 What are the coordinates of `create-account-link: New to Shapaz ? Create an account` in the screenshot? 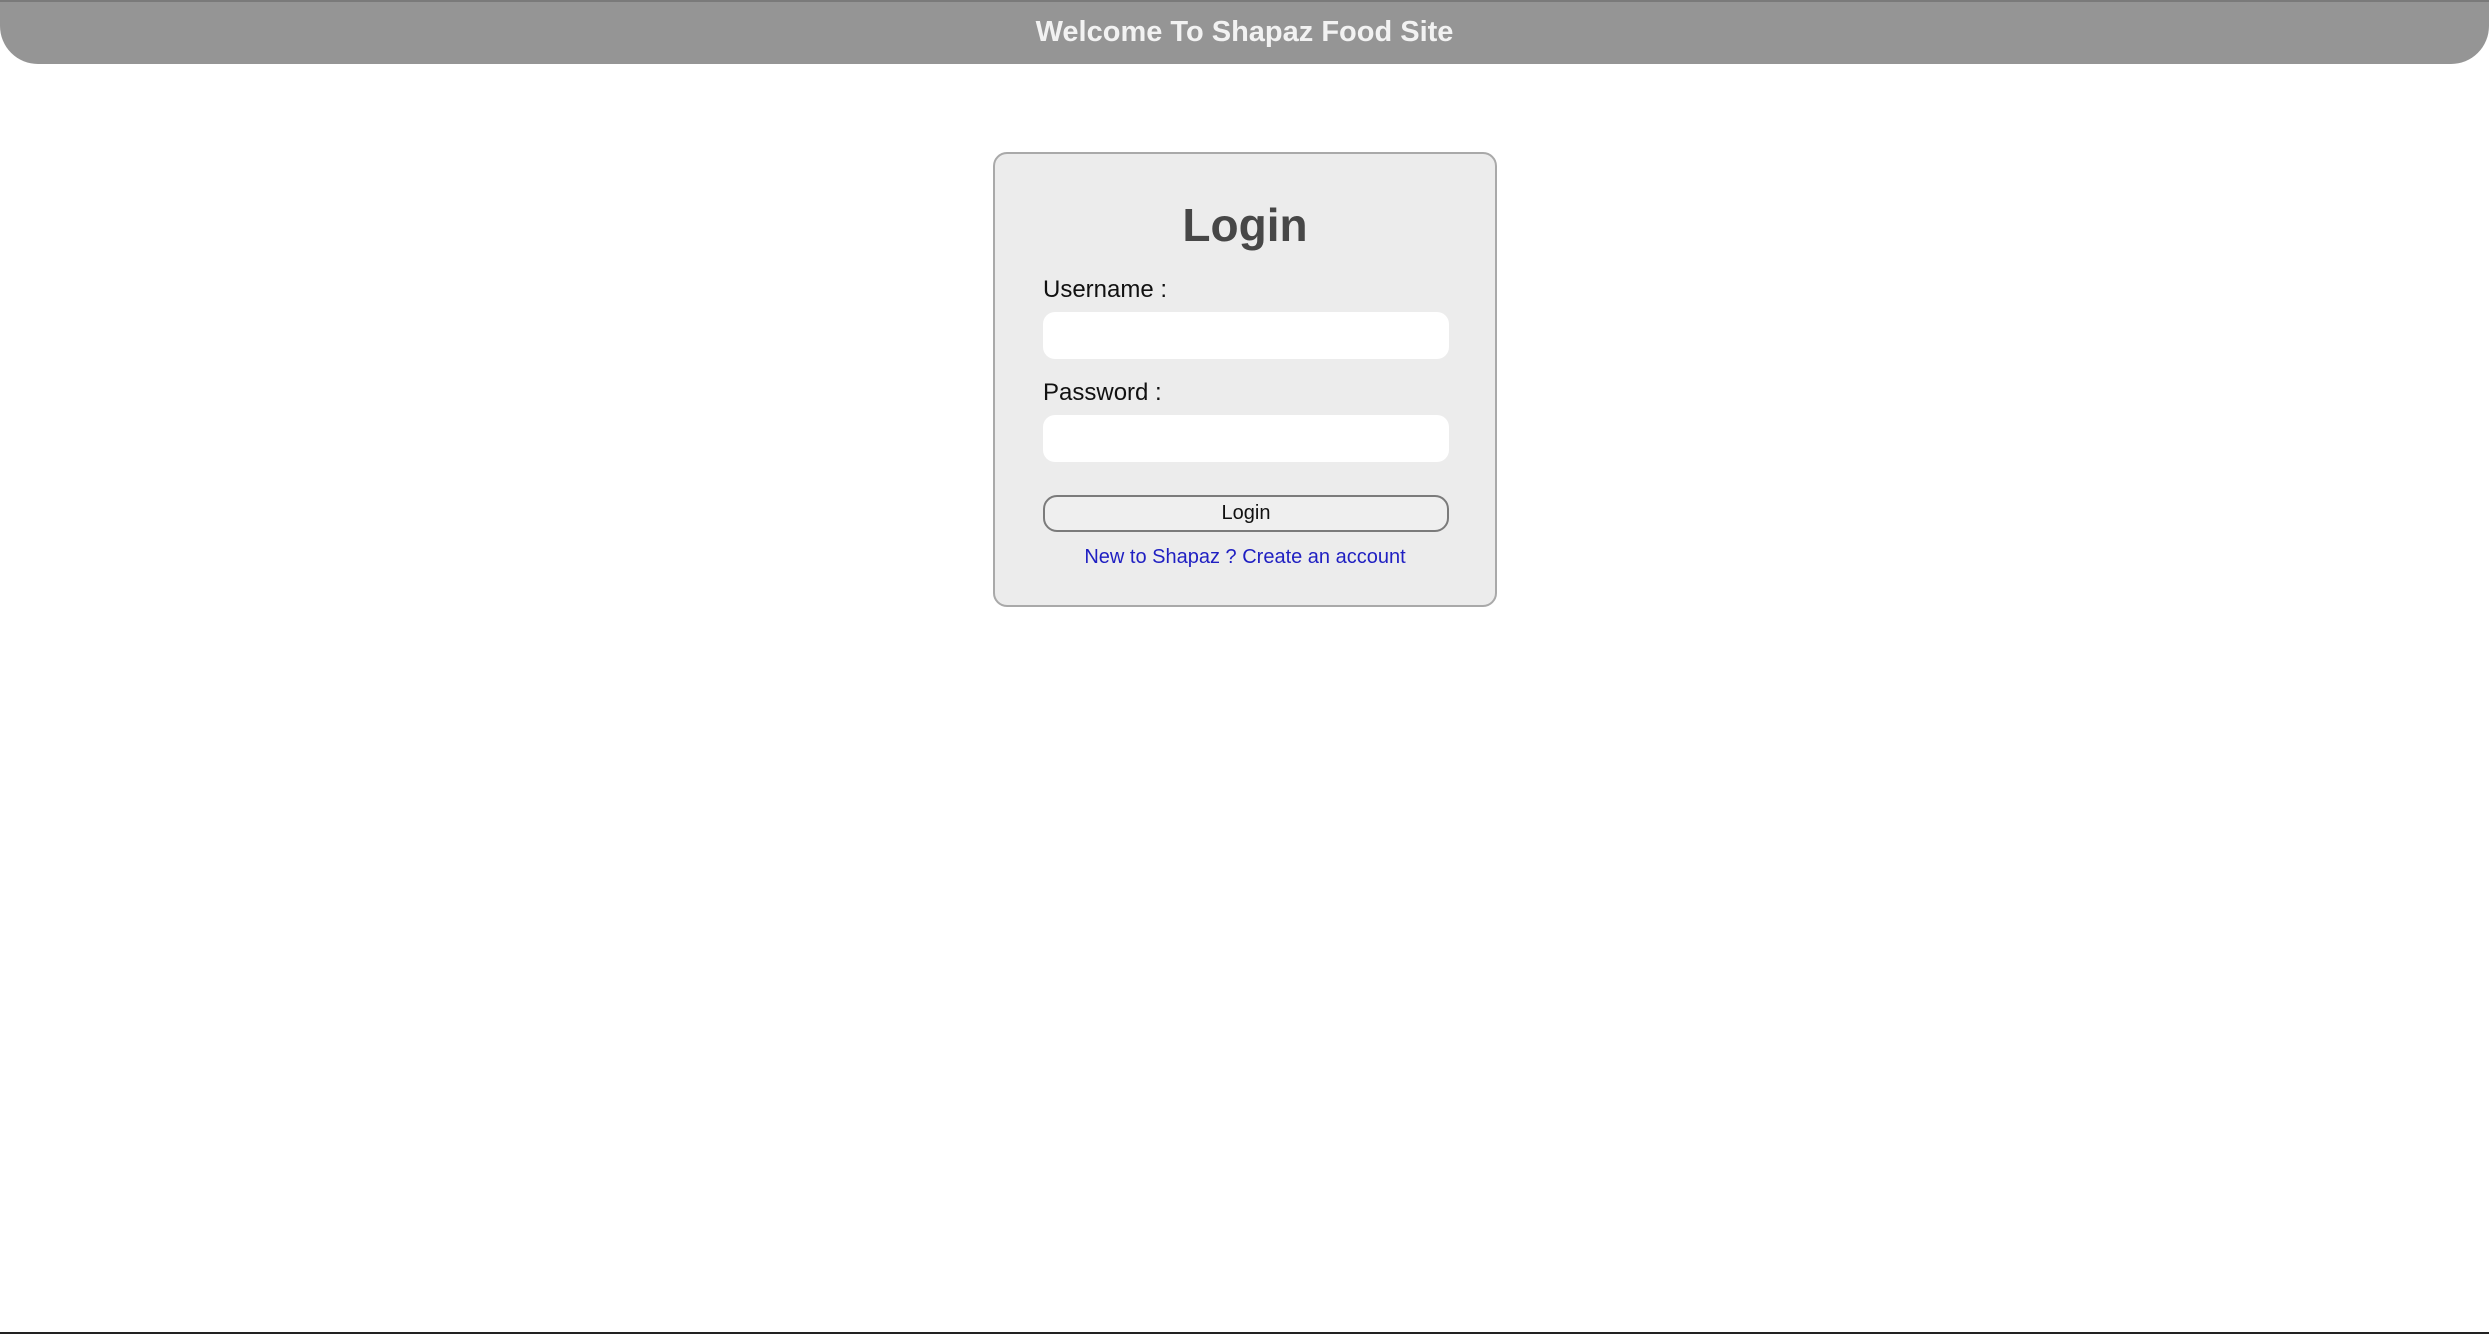 It's located at (1245, 557).